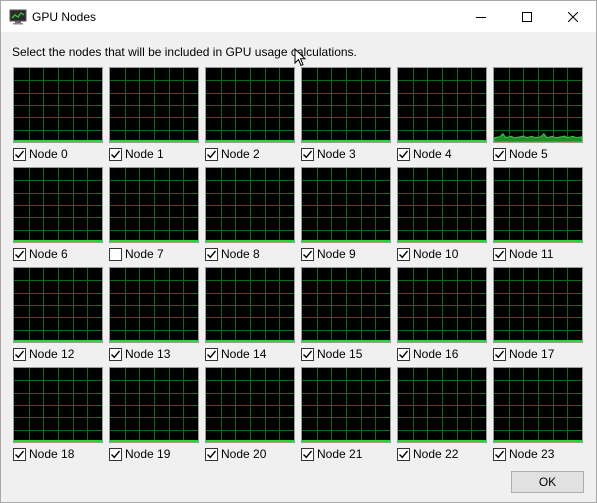  Describe the element at coordinates (235, 454) in the screenshot. I see `node-checkbox-row: Node 20` at that location.